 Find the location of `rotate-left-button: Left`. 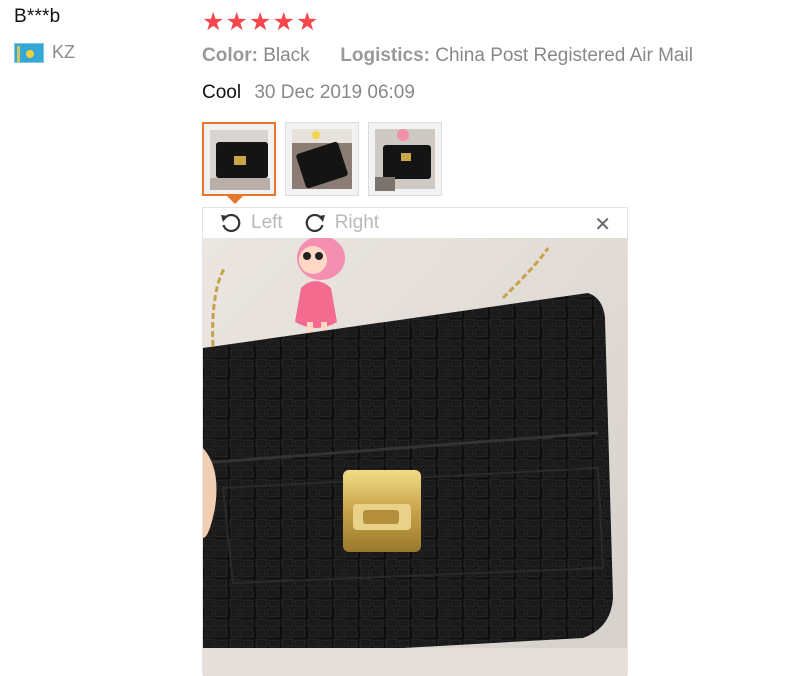

rotate-left-button: Left is located at coordinates (251, 223).